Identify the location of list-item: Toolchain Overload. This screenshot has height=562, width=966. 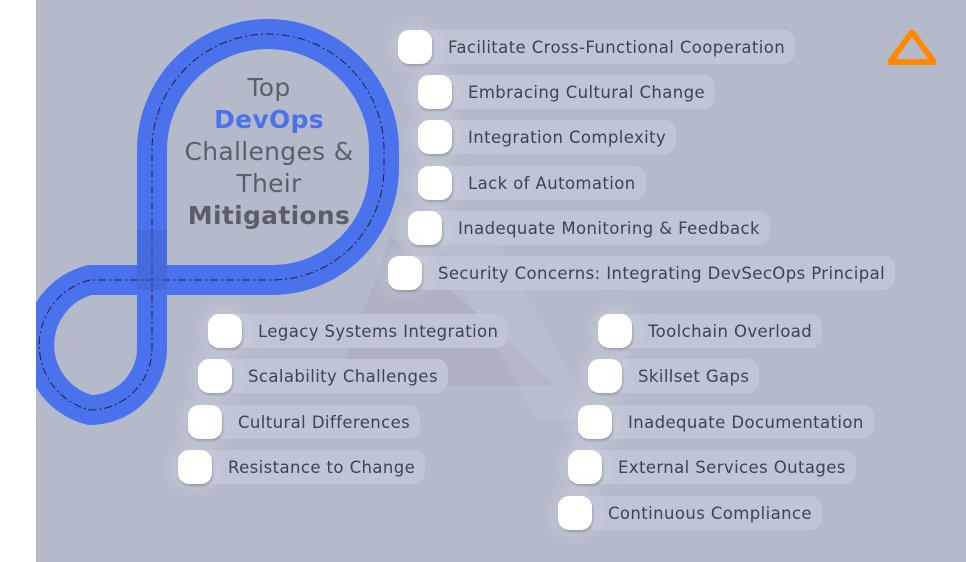
(710, 331).